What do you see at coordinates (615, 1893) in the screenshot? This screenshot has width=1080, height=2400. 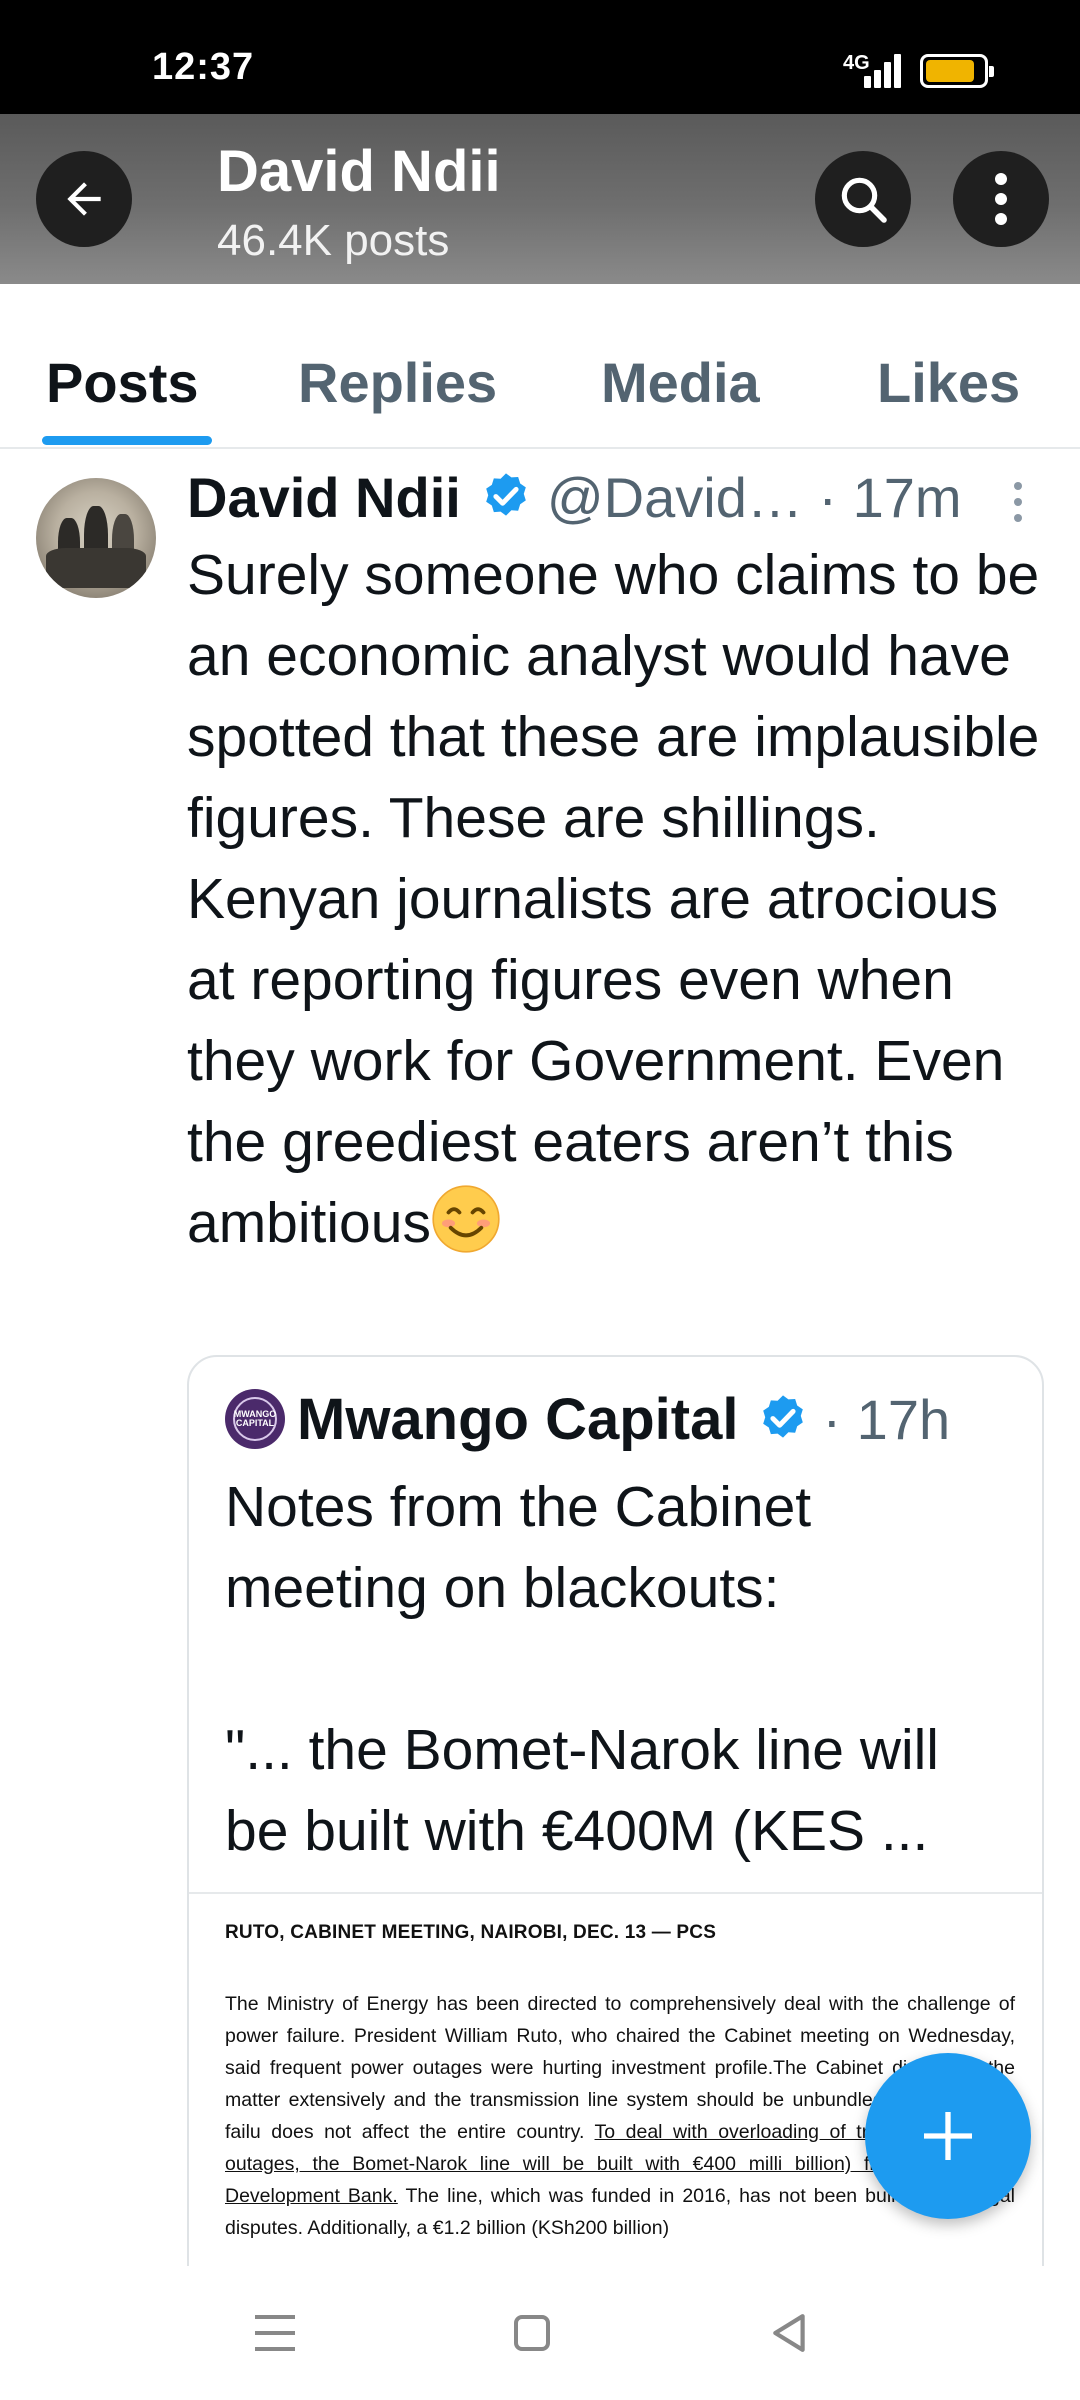 I see `quote-divider` at bounding box center [615, 1893].